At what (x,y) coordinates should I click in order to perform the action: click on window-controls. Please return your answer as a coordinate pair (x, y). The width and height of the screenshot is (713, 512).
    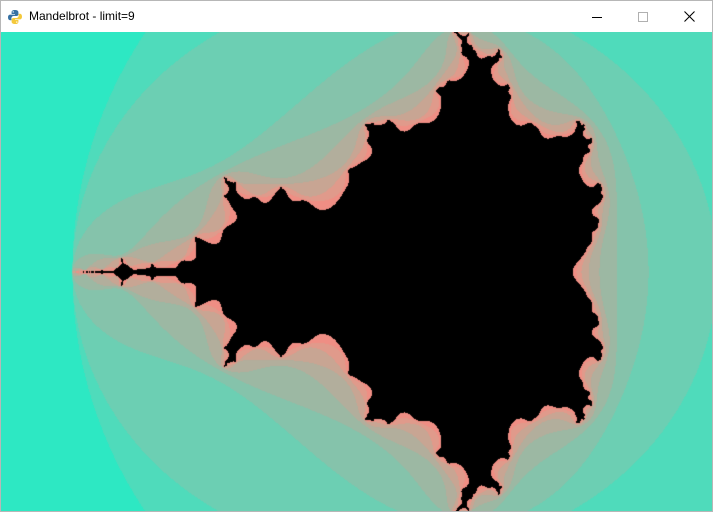
    Looking at the image, I should click on (643, 16).